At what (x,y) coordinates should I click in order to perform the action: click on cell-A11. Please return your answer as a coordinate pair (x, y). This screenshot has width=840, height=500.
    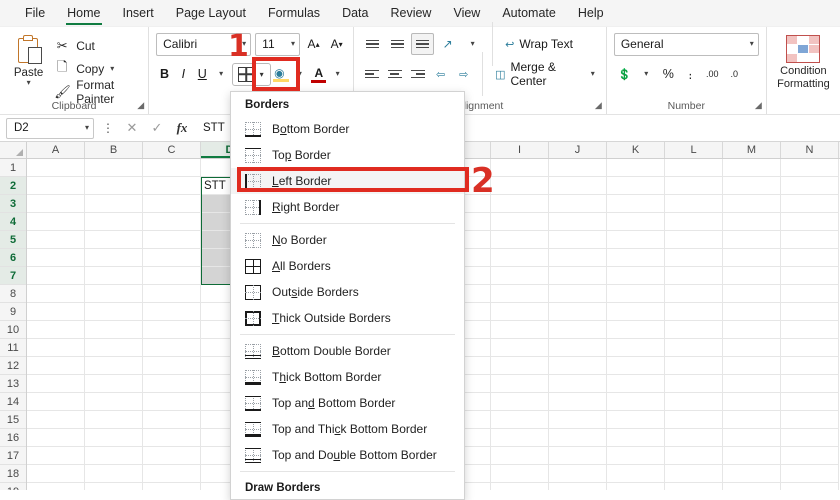
    Looking at the image, I should click on (56, 348).